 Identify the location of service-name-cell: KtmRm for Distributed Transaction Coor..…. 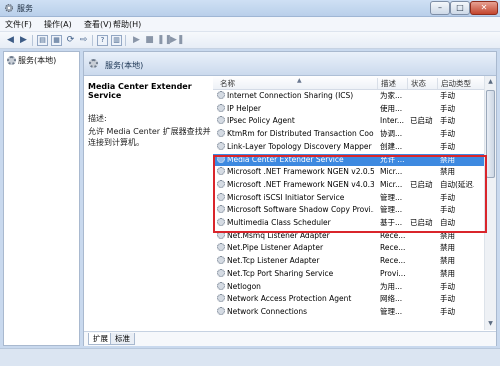
(295, 134).